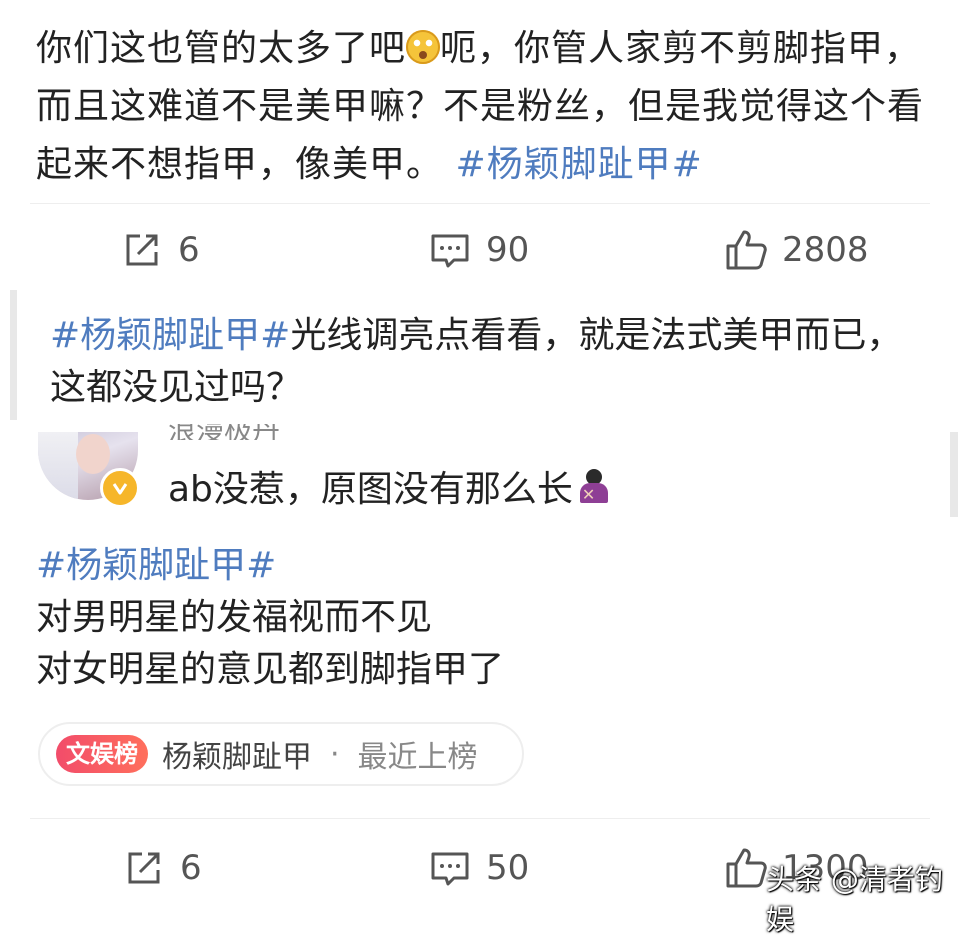 The height and width of the screenshot is (938, 969). I want to click on comment-count: 50, so click(508, 868).